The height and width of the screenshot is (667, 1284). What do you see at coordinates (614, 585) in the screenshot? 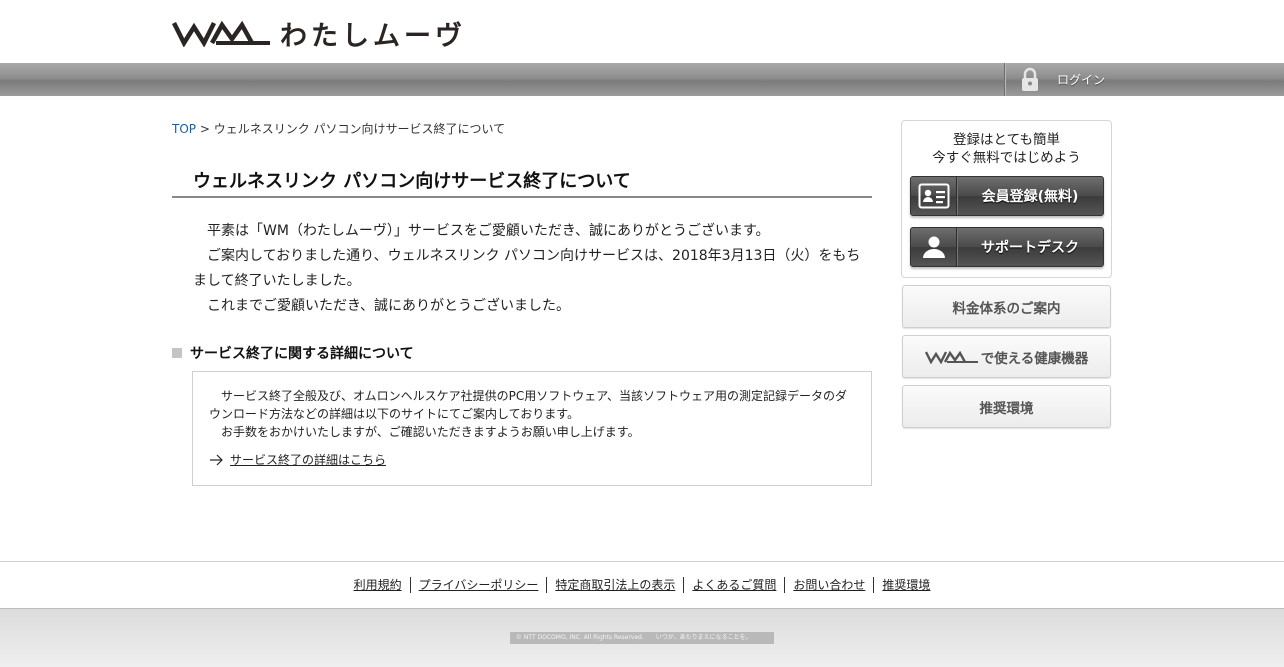
I see `footer-link-commerce-law: 特定商取引法上の表示` at bounding box center [614, 585].